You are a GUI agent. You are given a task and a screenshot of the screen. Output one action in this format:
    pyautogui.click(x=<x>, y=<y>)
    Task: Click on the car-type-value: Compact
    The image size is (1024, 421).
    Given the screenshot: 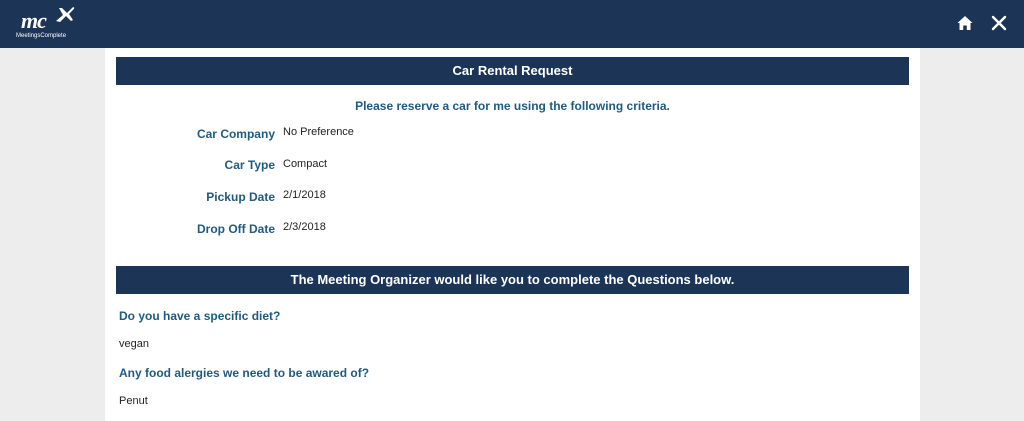 What is the action you would take?
    pyautogui.click(x=305, y=164)
    